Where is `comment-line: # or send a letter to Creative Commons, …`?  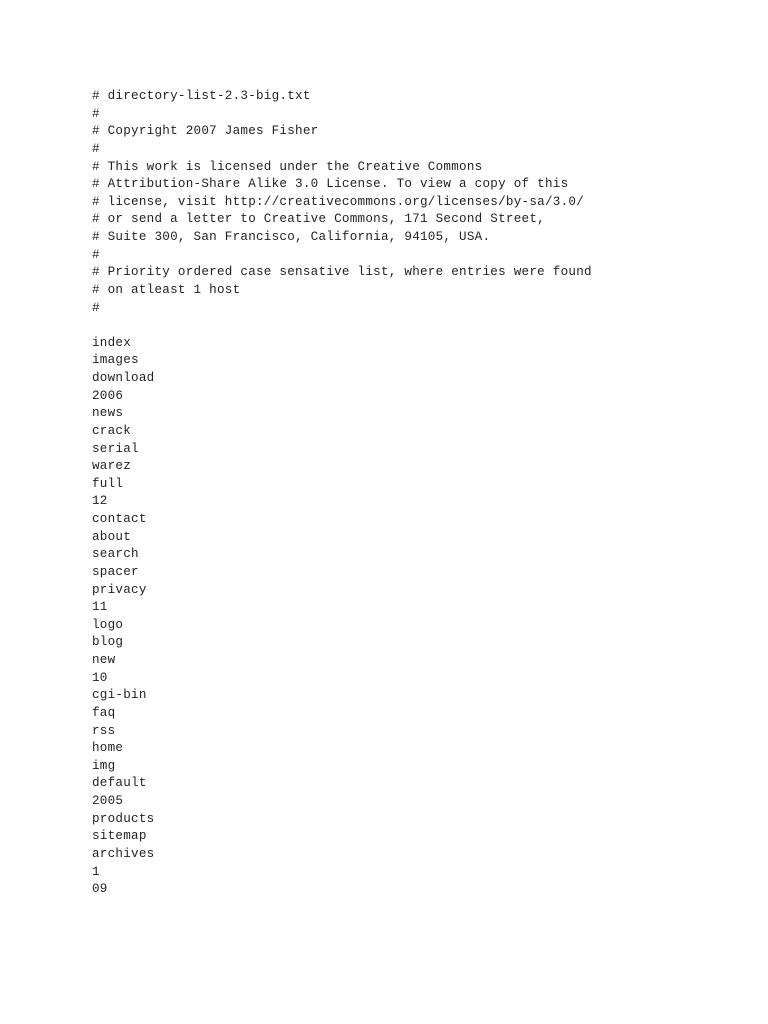
comment-line: # or send a letter to Creative Commons, … is located at coordinates (318, 219).